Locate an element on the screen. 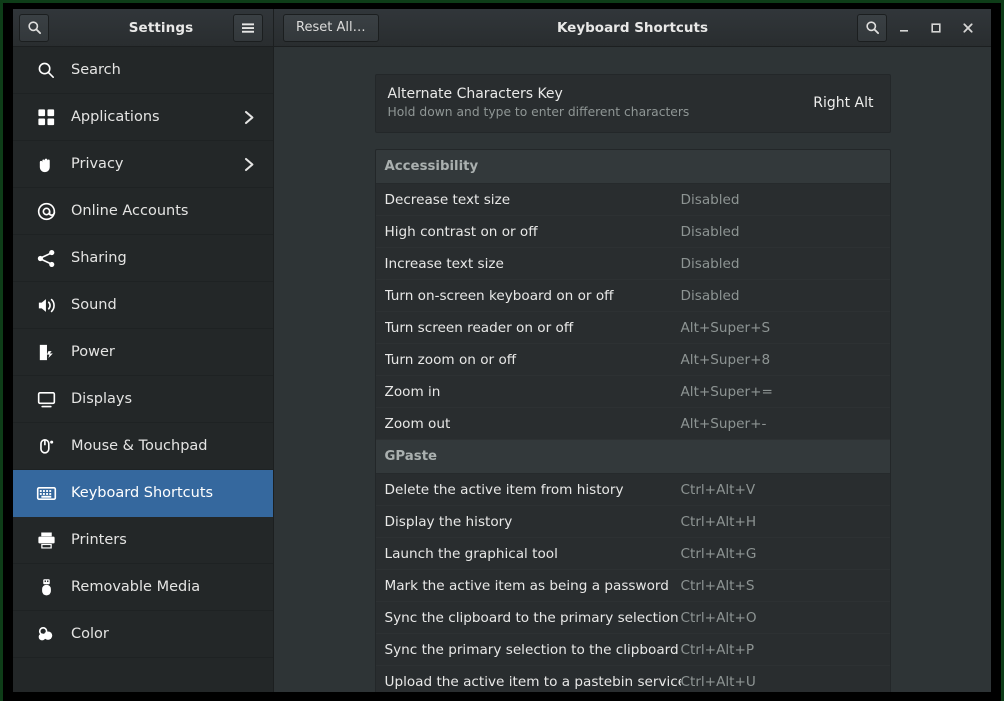 Image resolution: width=1004 pixels, height=701 pixels. shortcut-accelerator: Ctrl+Alt+H is located at coordinates (718, 521).